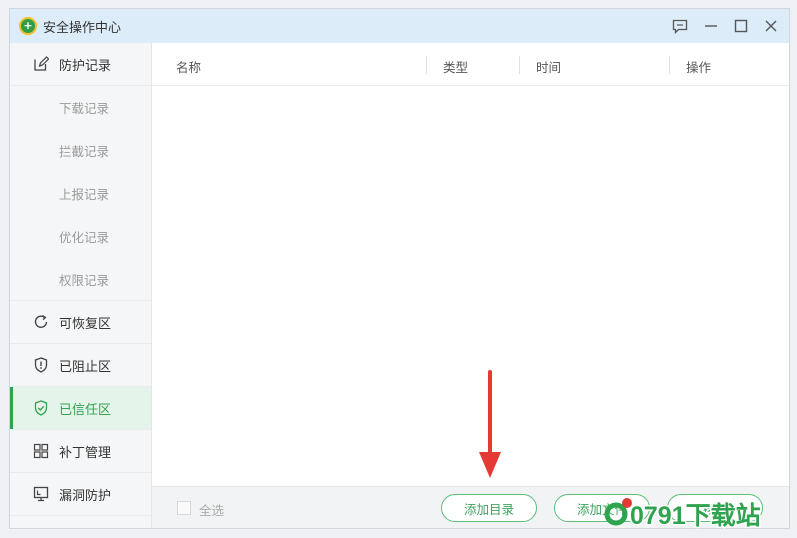  I want to click on feedback-icon, so click(680, 26).